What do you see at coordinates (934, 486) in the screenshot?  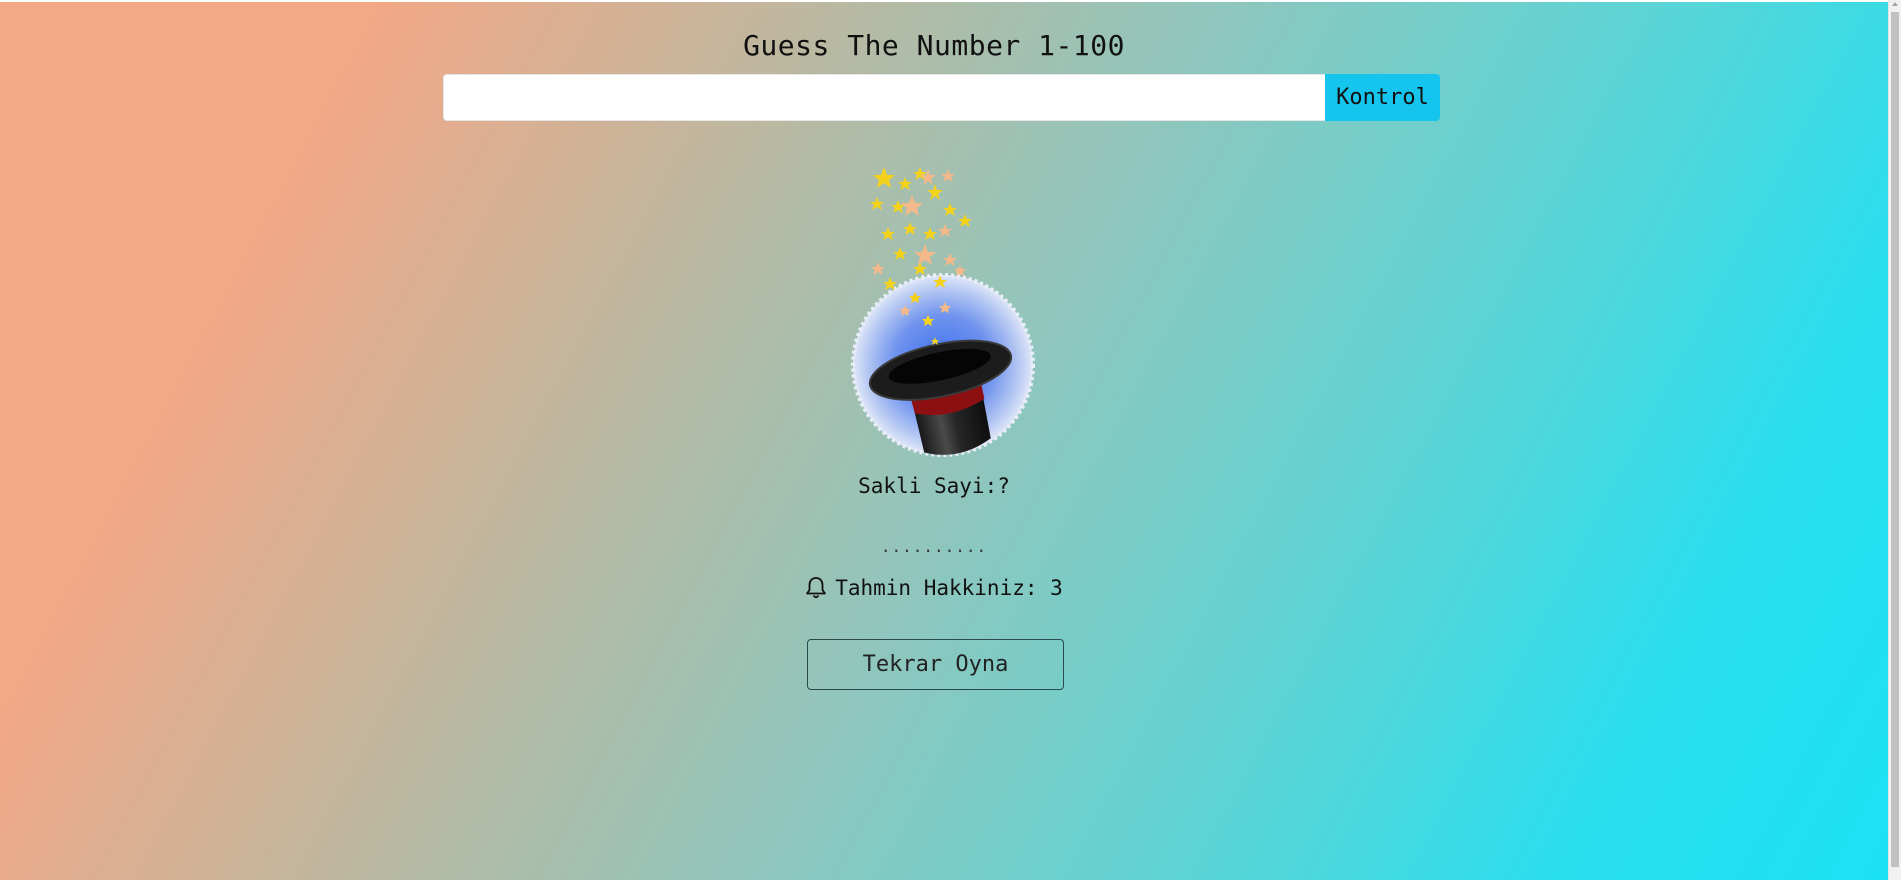 I see `hidden-number-label: Sakli Sayi:?` at bounding box center [934, 486].